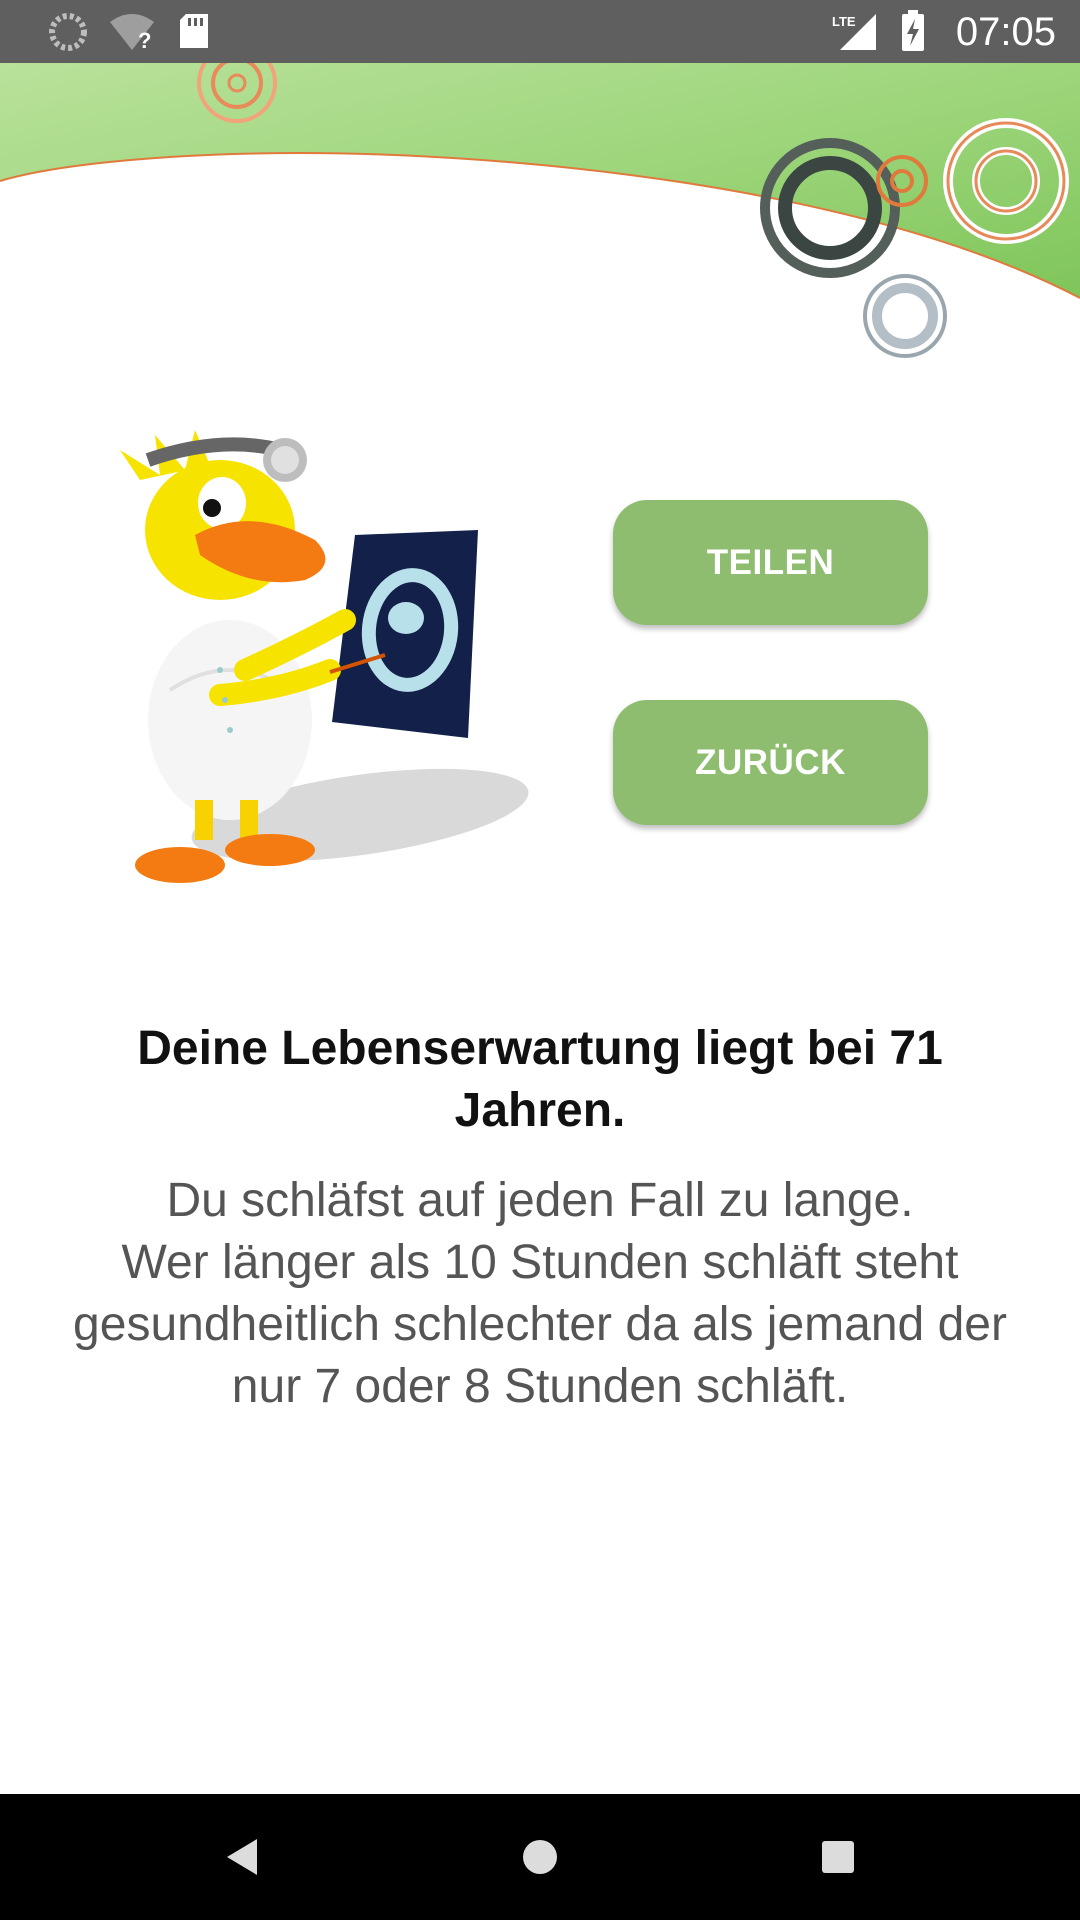 Image resolution: width=1080 pixels, height=1920 pixels. I want to click on svg-text: LTE, so click(844, 21).